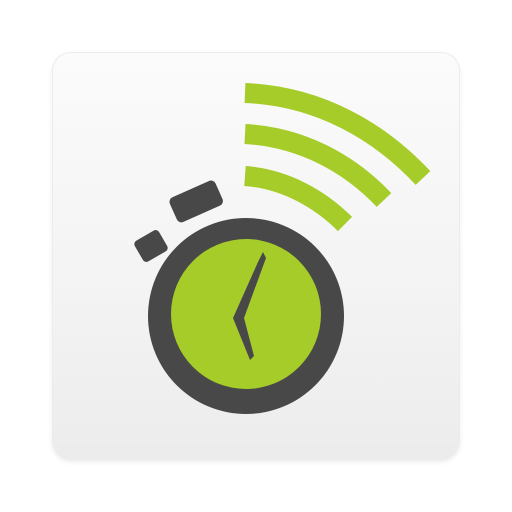 This screenshot has height=512, width=512. I want to click on wireless-signal-icon, so click(337, 157).